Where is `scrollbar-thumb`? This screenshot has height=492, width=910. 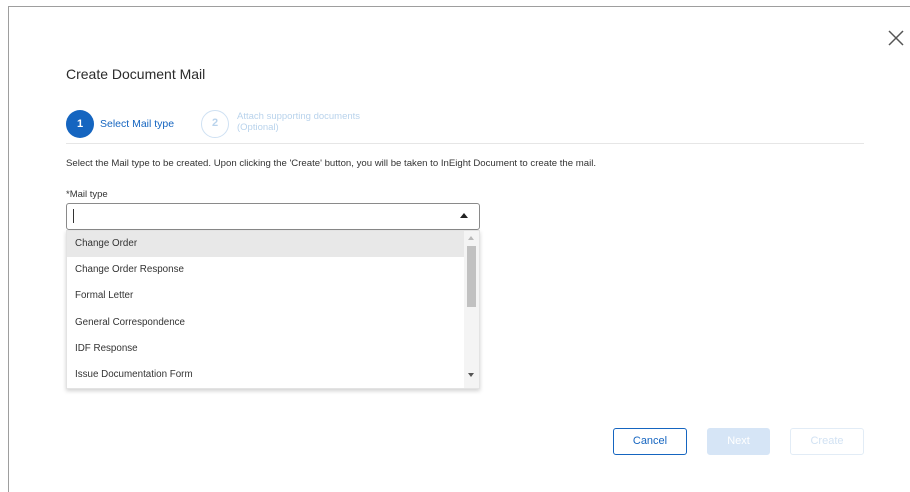 scrollbar-thumb is located at coordinates (471, 276).